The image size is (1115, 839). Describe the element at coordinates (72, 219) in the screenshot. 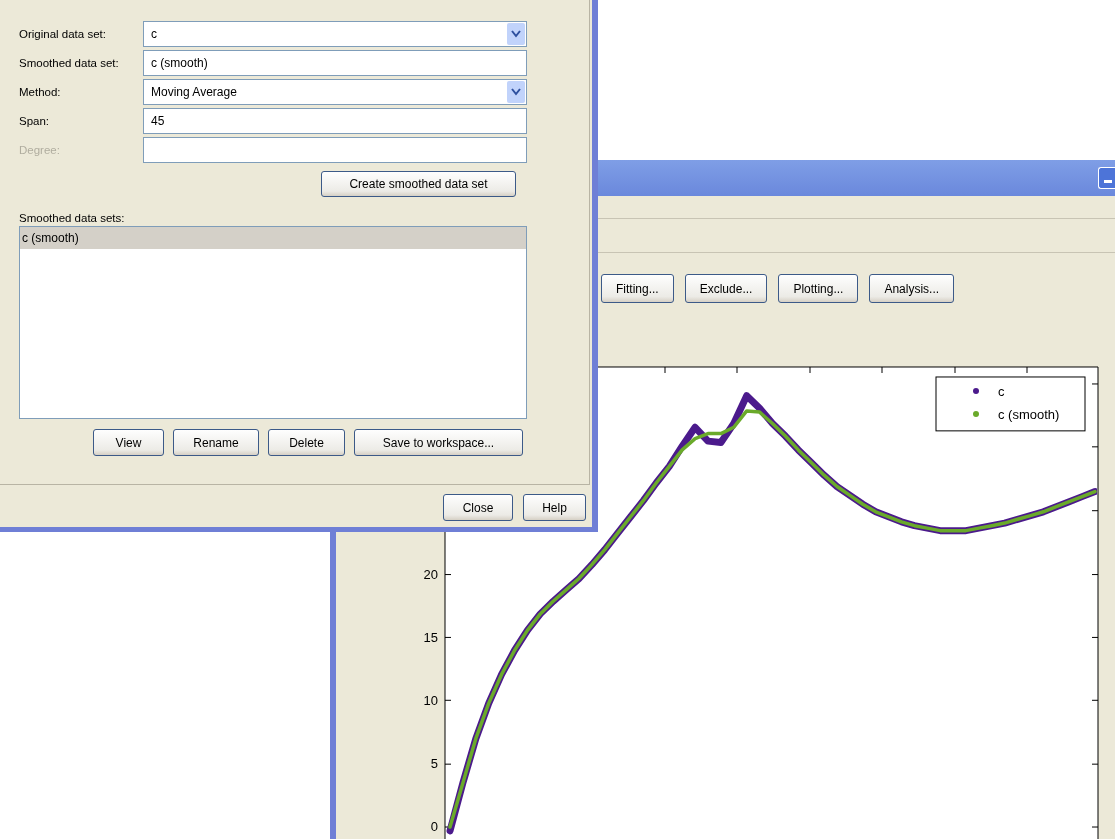

I see `list-label: Smoothed data sets:` at that location.